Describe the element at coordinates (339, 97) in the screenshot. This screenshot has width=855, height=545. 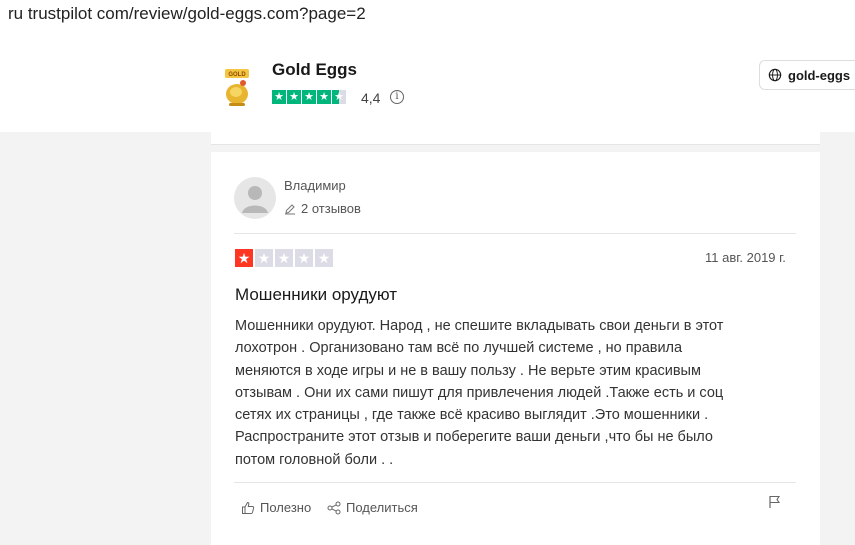
I see `half-star-icon: ★` at that location.